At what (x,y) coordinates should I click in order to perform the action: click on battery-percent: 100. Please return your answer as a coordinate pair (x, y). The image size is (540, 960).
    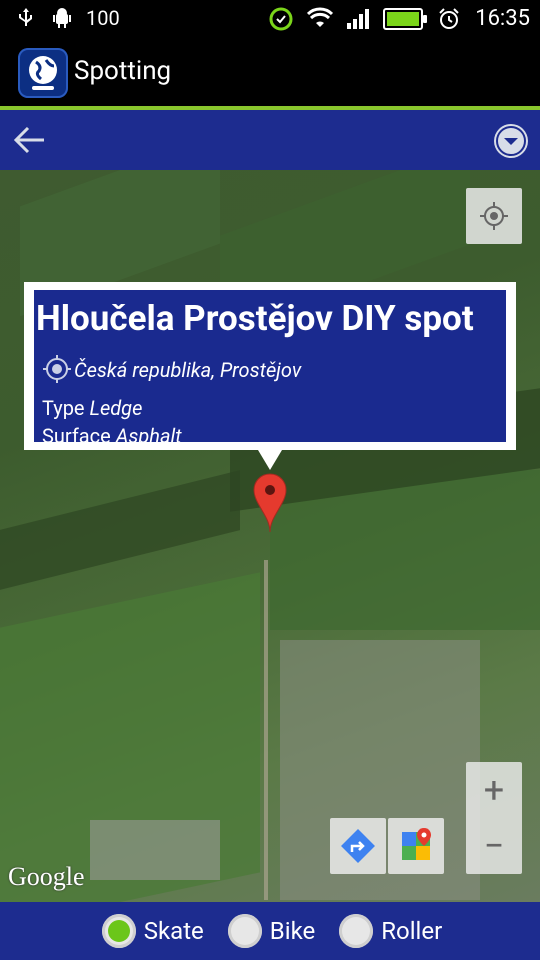
    Looking at the image, I should click on (103, 18).